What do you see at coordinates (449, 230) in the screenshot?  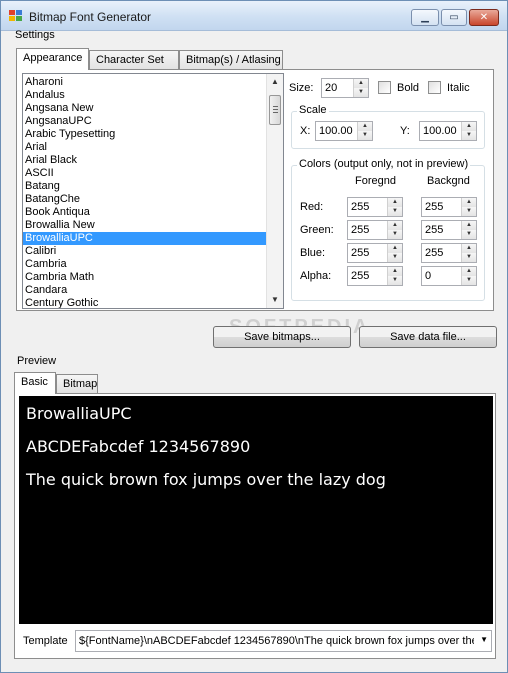 I see `green-backgnd-spinner: 255 ▲ ▼` at bounding box center [449, 230].